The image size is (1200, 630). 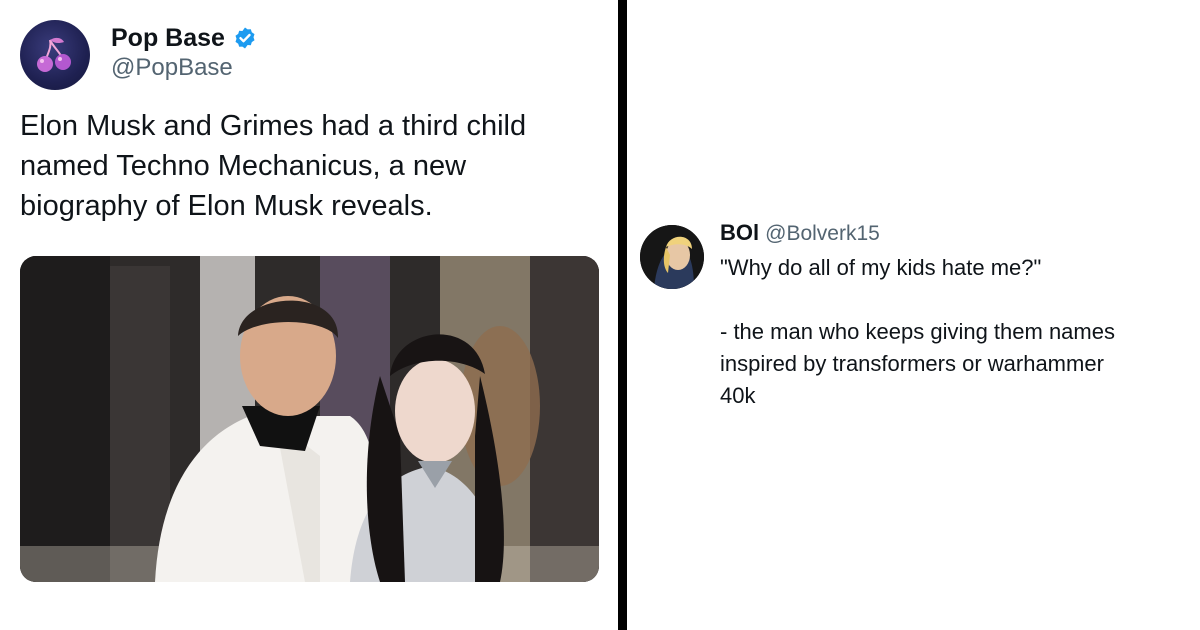 What do you see at coordinates (739, 233) in the screenshot?
I see `reply-author-name: BOl` at bounding box center [739, 233].